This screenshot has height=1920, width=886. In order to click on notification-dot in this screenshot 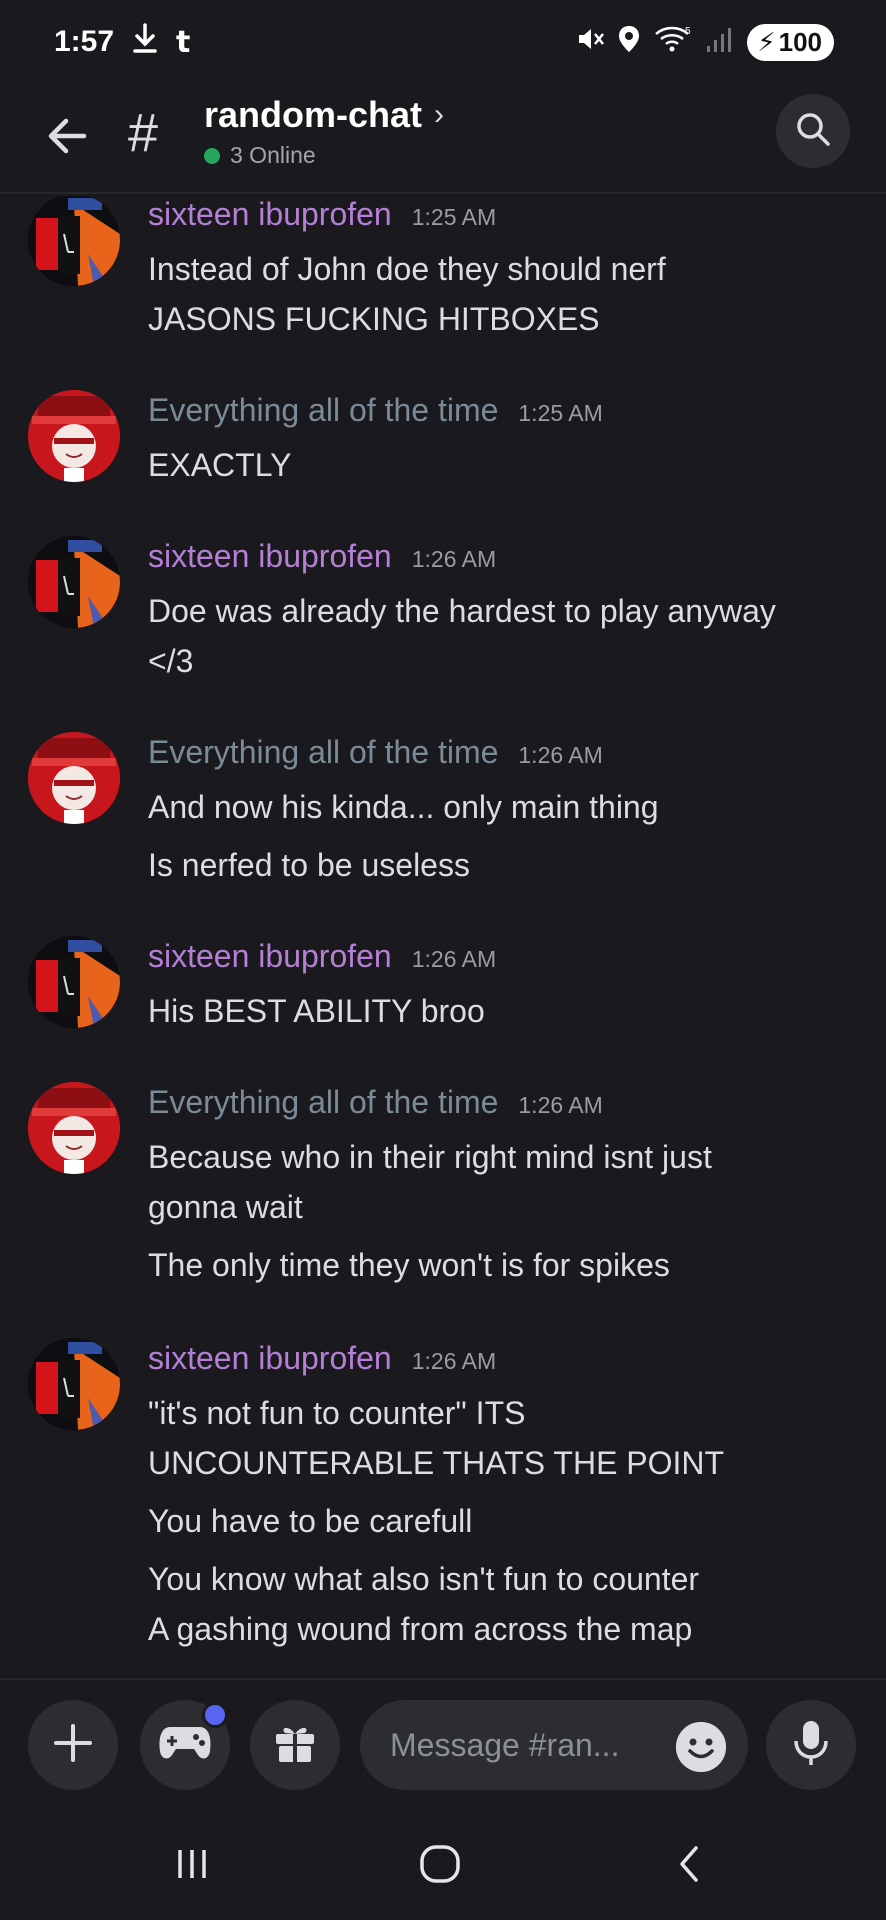, I will do `click(215, 1715)`.